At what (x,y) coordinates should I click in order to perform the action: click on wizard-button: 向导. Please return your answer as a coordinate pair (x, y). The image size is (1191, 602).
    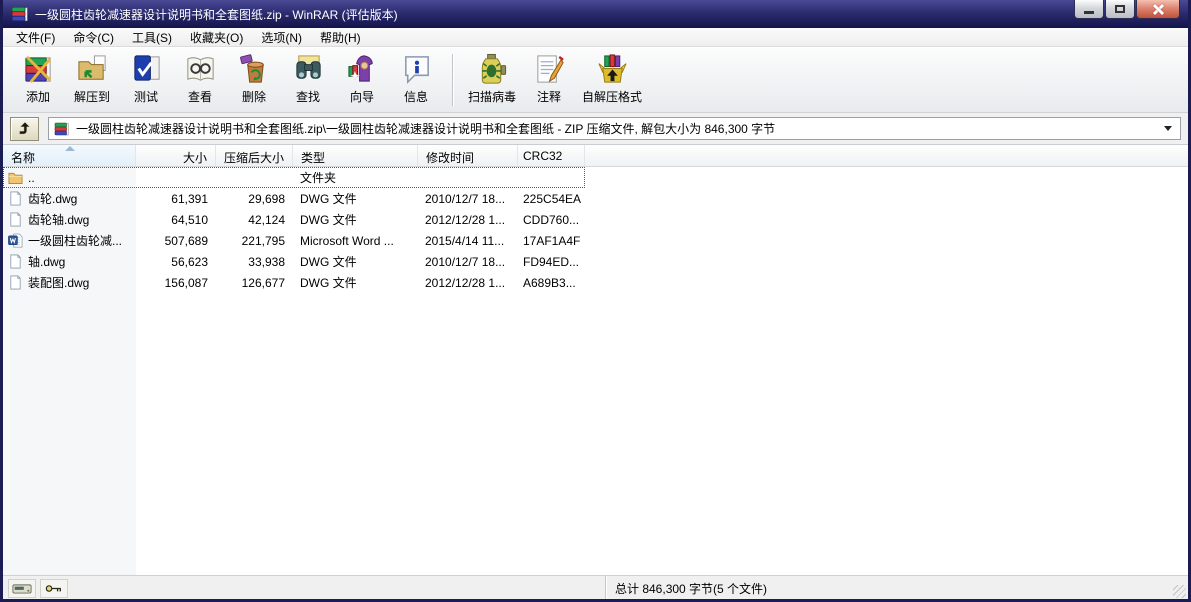
    Looking at the image, I should click on (362, 80).